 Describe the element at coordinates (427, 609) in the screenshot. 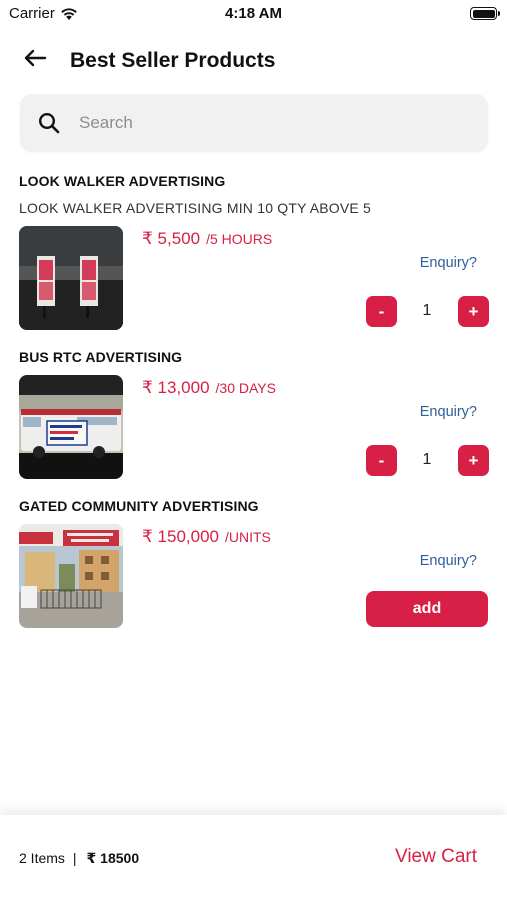

I see `add-to-cart-button: add` at that location.